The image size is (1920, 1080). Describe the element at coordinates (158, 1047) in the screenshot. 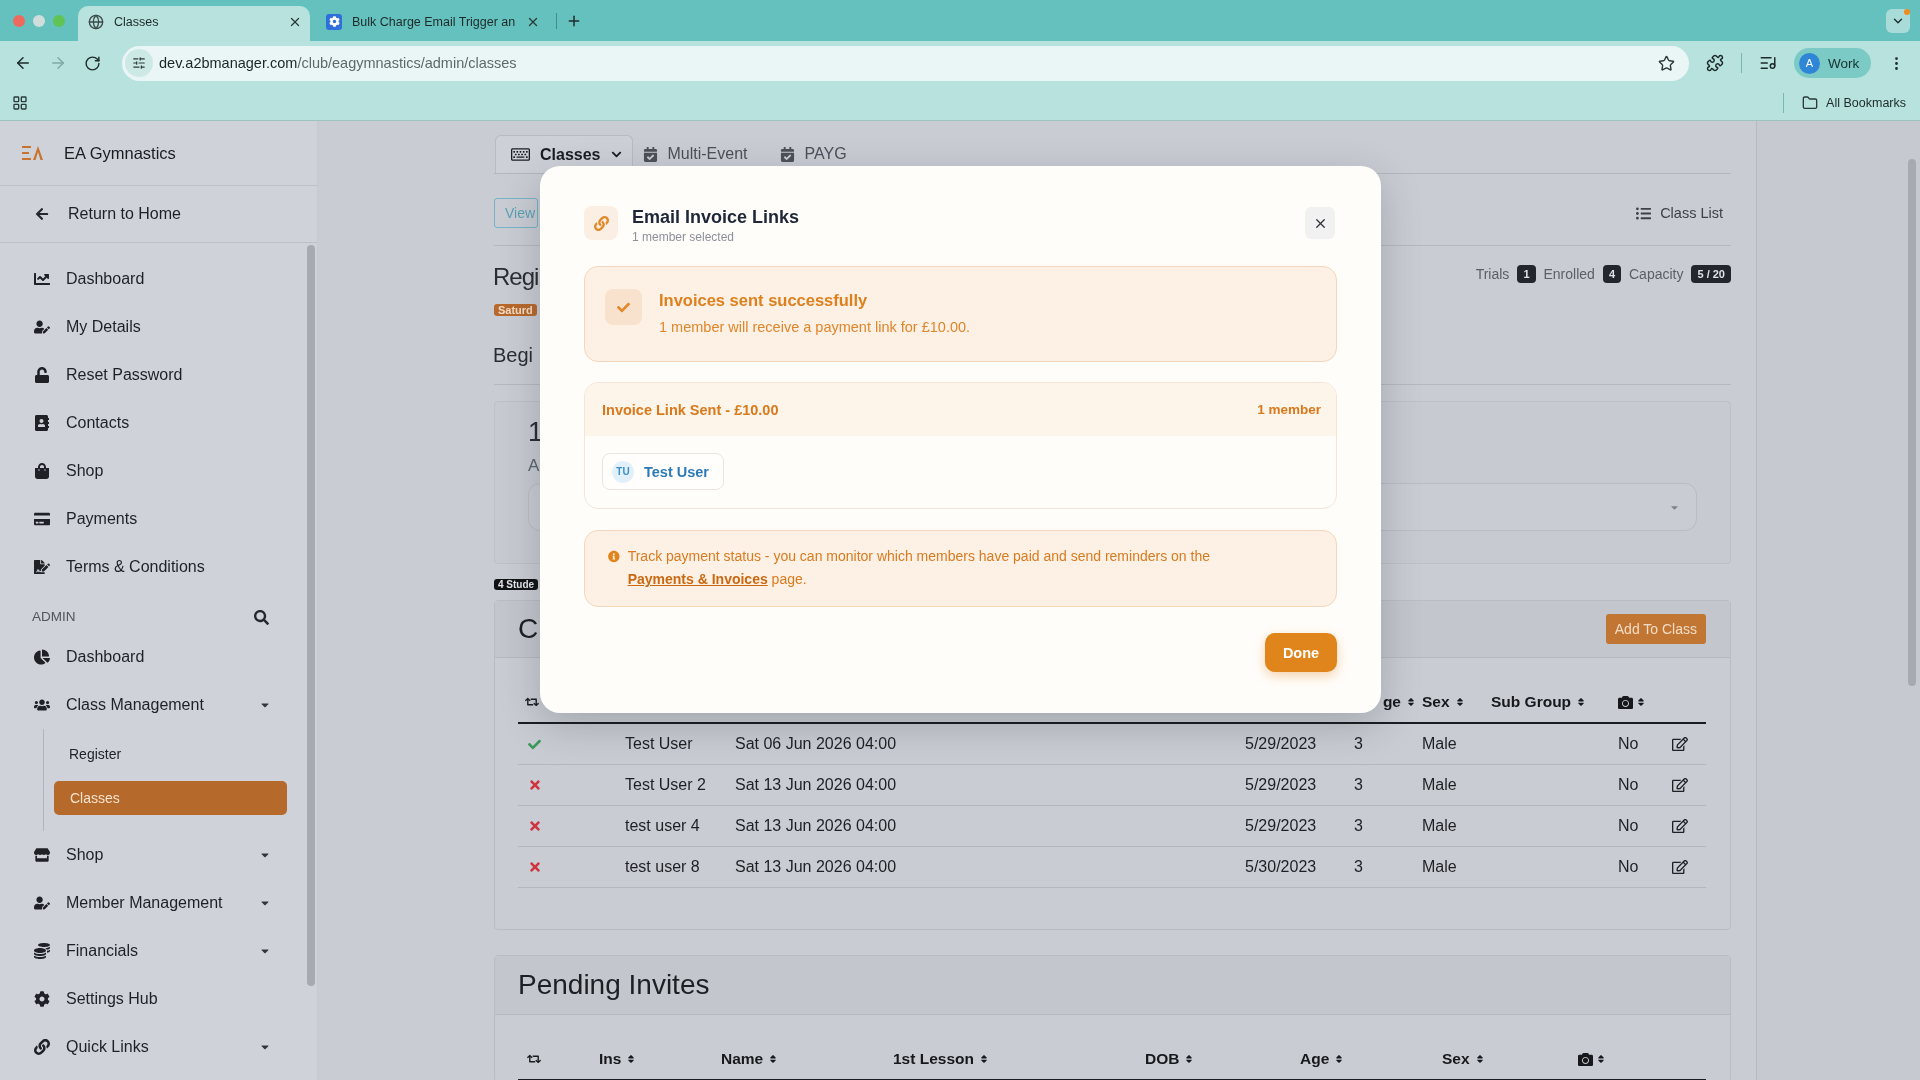

I see `sidebar-item: Quick Links` at that location.